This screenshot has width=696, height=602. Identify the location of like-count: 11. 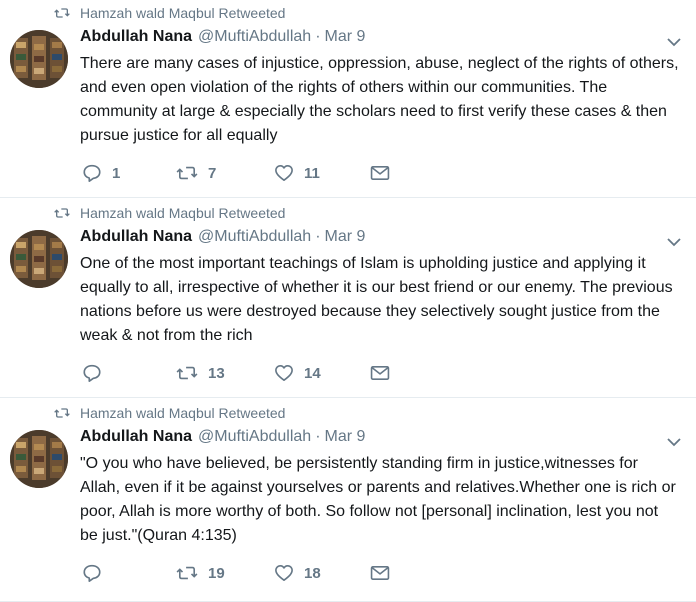
(312, 173).